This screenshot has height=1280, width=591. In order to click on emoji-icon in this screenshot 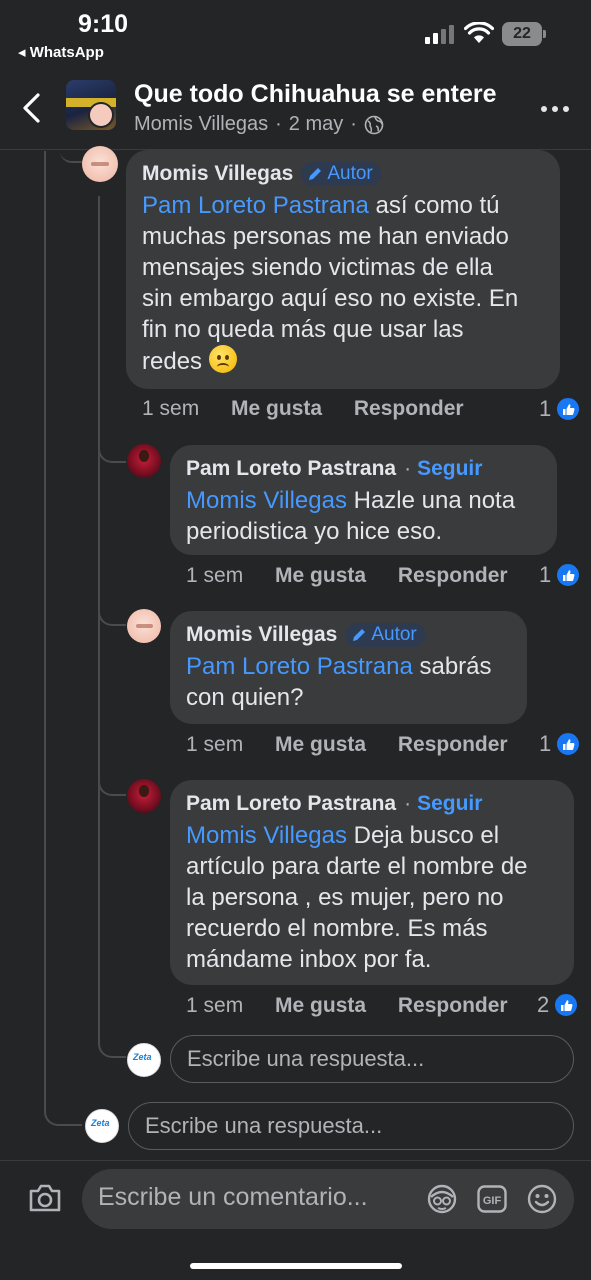, I will do `click(542, 1199)`.